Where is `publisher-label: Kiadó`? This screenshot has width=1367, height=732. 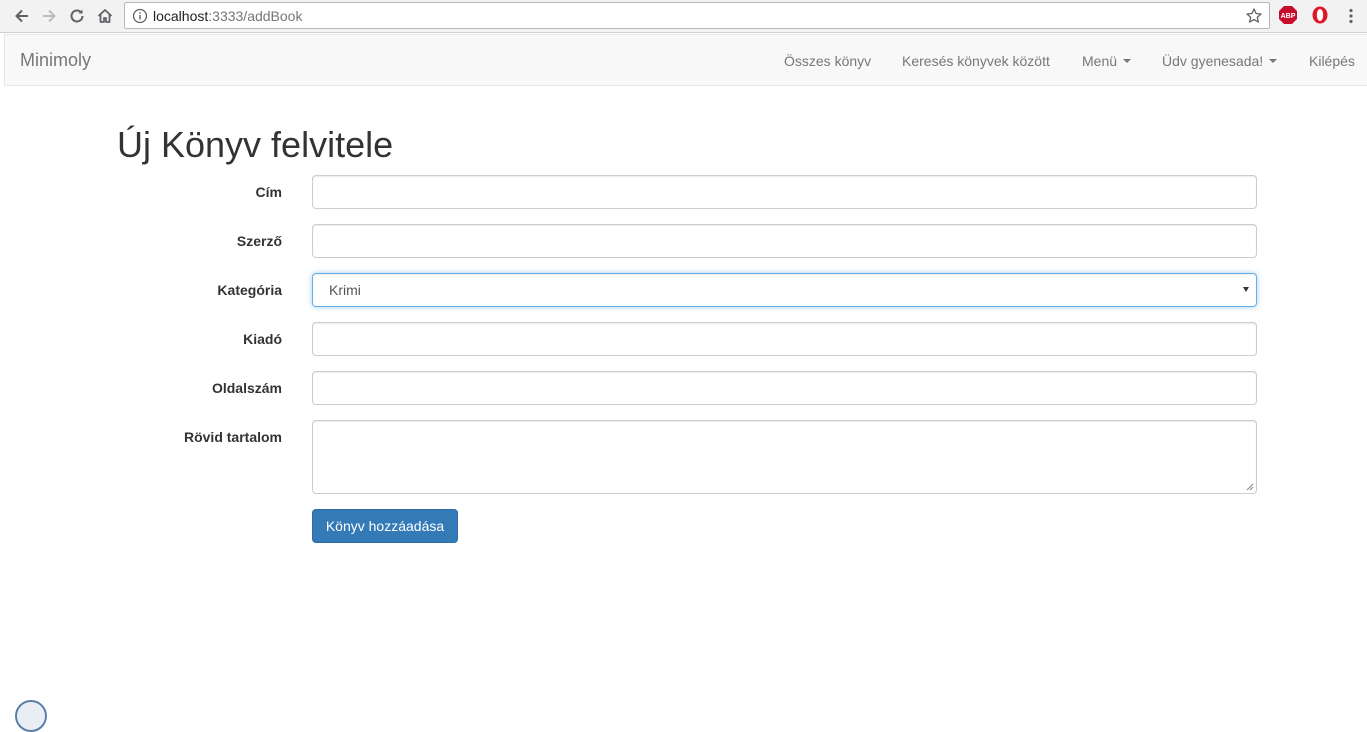
publisher-label: Kiadó is located at coordinates (262, 339).